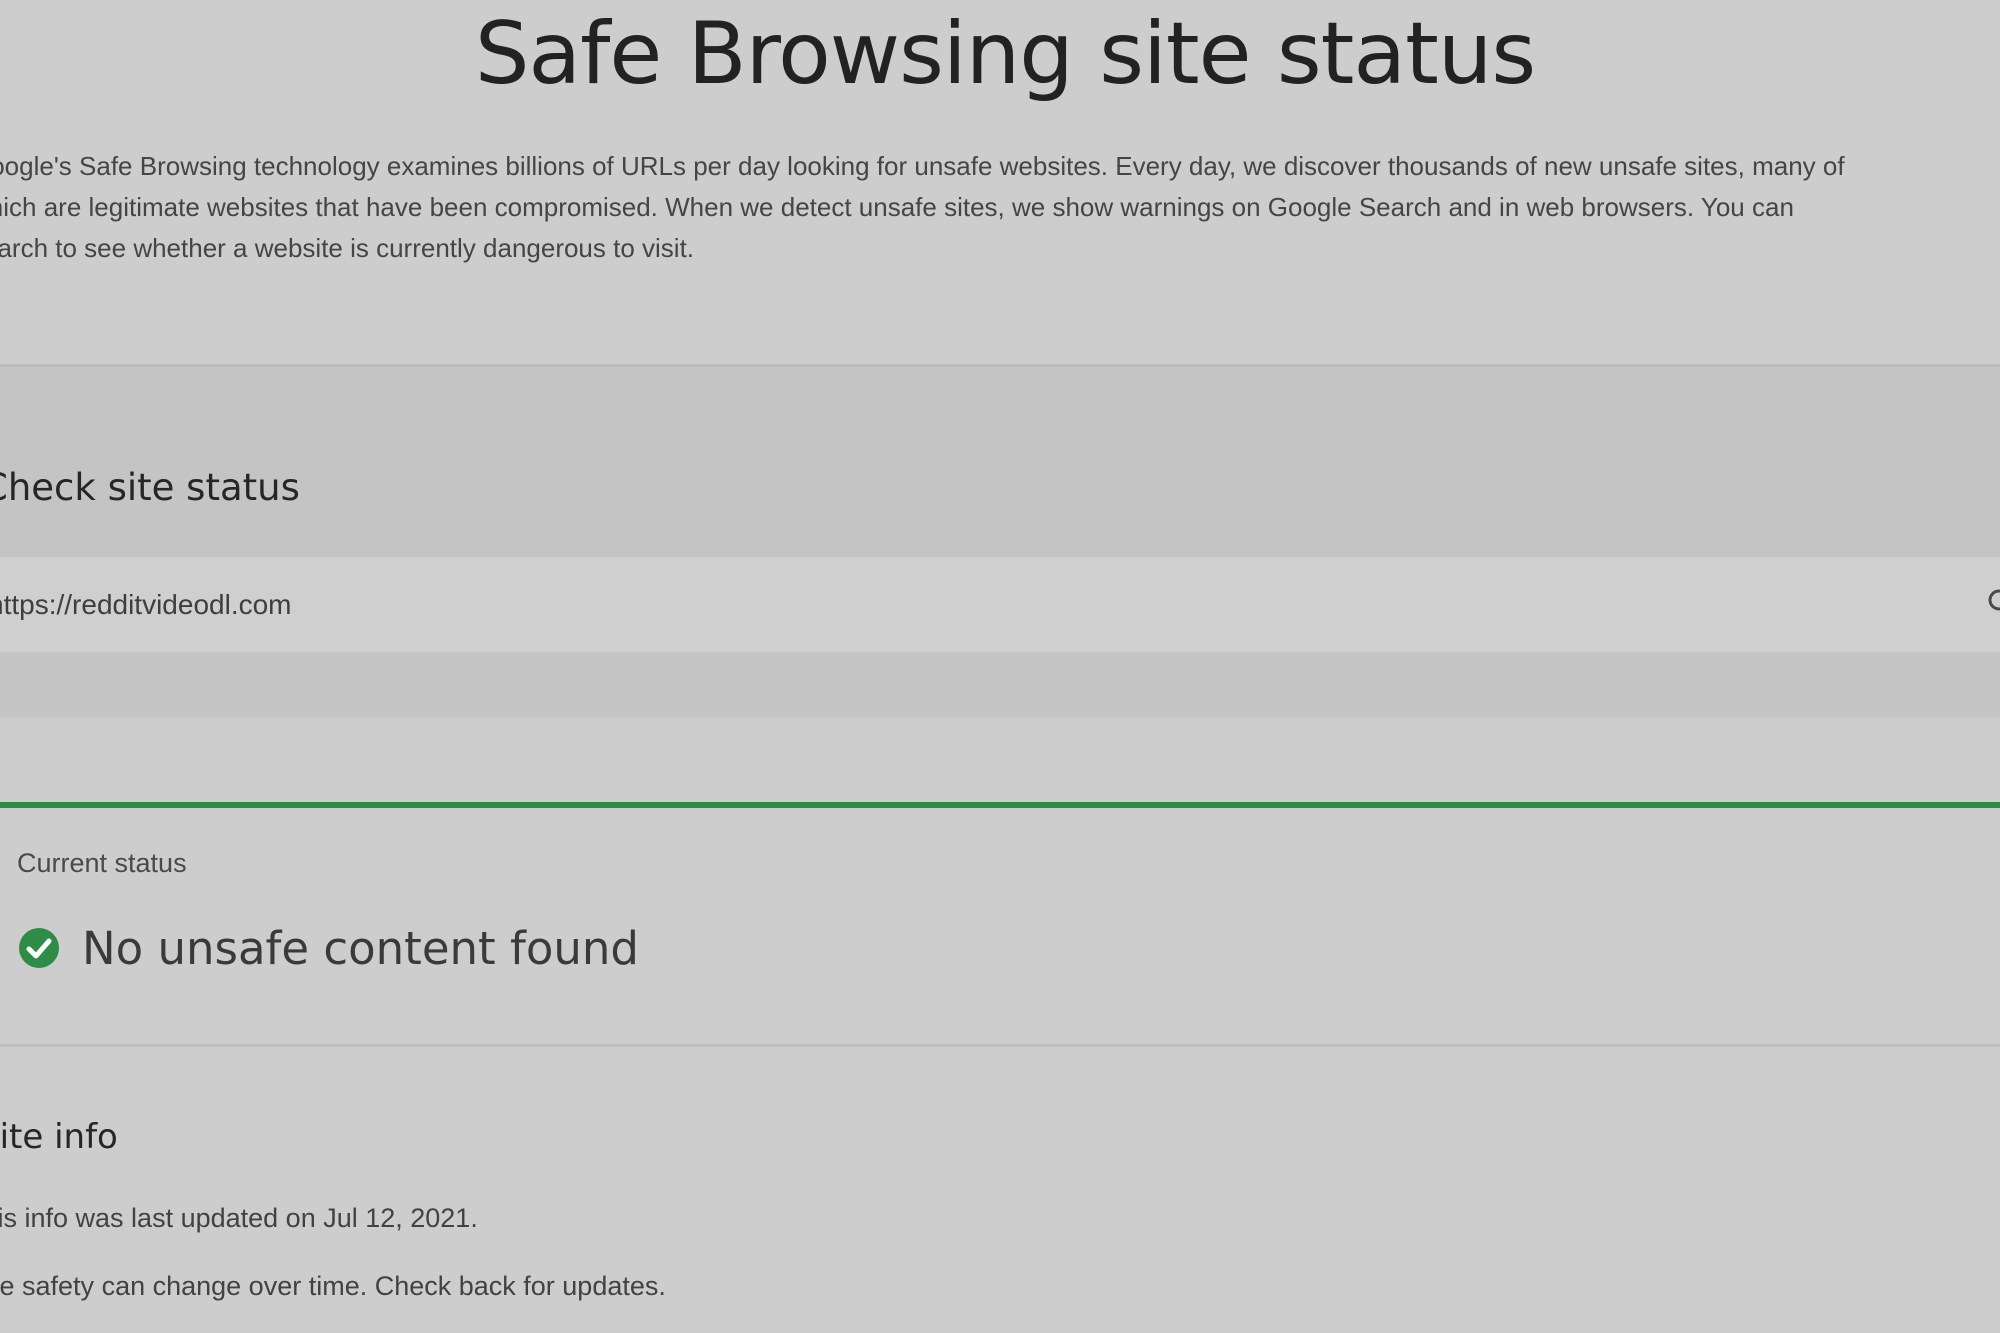 This screenshot has width=2000, height=1333. I want to click on site-info-heading: Site info, so click(59, 1137).